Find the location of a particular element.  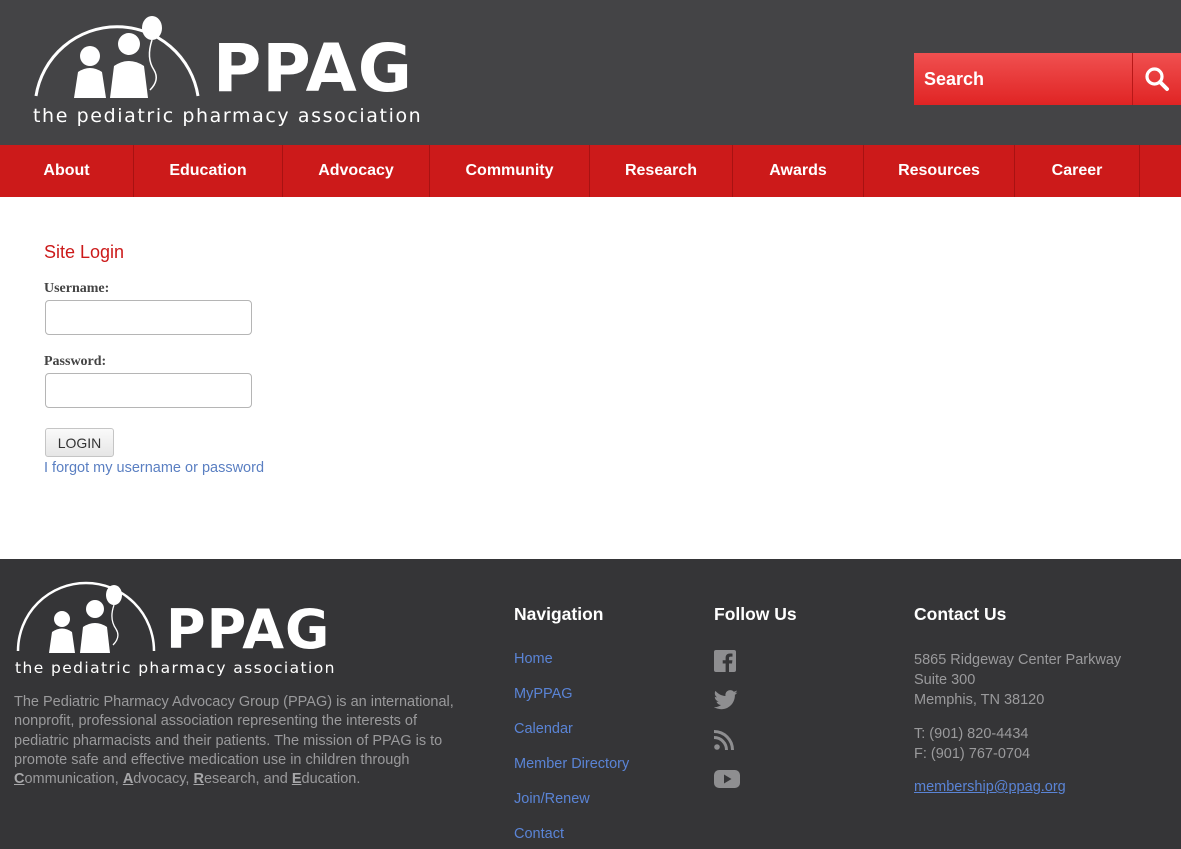

footer-link-calendar: Calendar is located at coordinates (543, 729).